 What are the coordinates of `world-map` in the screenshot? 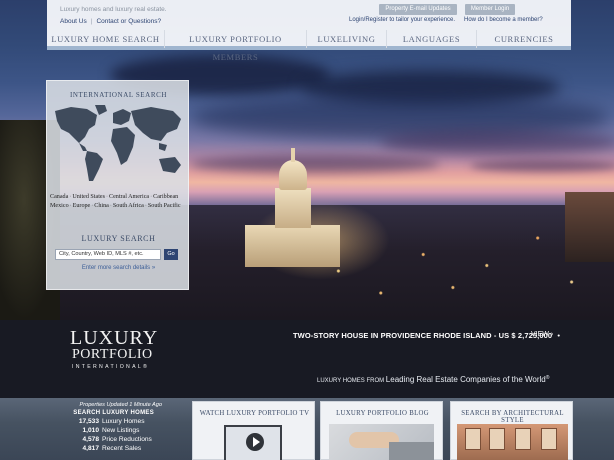 It's located at (118, 144).